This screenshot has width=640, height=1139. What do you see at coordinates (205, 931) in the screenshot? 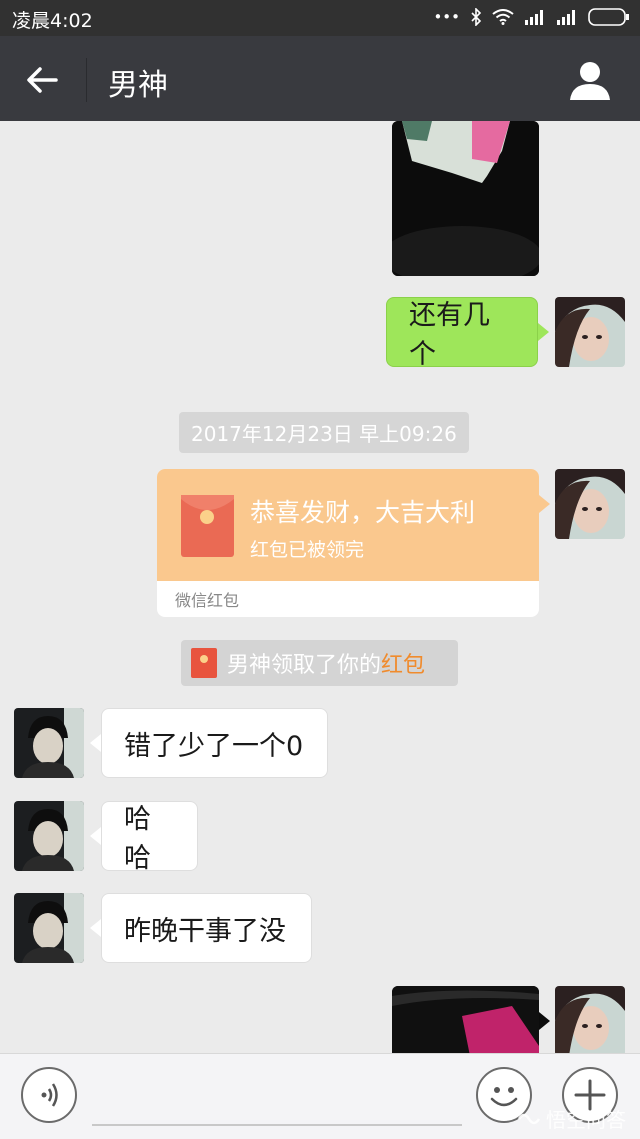
I see `message-text: 昨晚干事了没` at bounding box center [205, 931].